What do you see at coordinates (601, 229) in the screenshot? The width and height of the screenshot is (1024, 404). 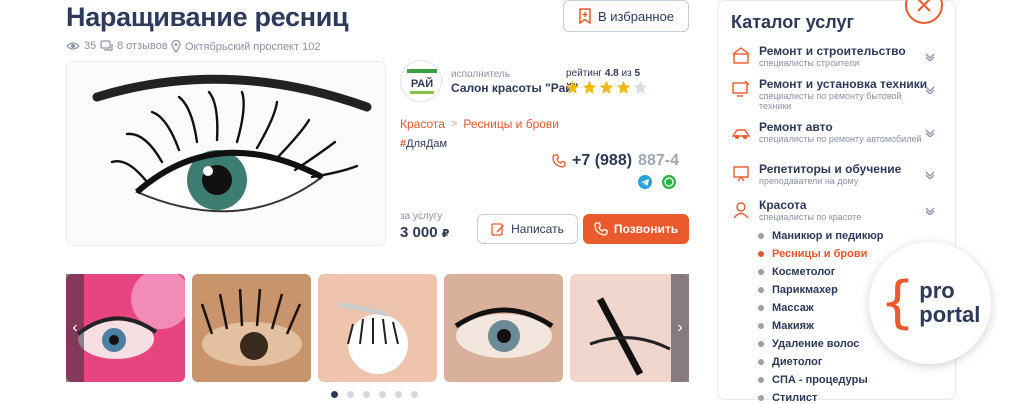 I see `phone-icon` at bounding box center [601, 229].